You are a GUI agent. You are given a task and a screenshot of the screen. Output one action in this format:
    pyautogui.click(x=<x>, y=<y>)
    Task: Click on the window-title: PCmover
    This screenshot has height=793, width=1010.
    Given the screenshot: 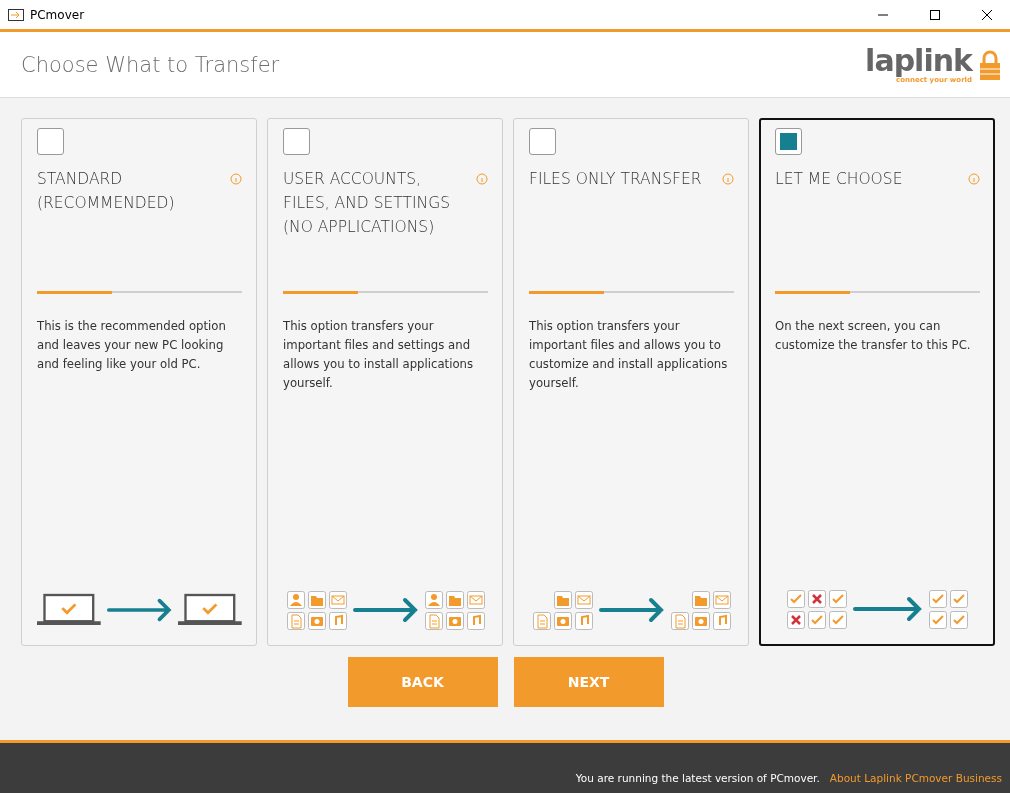 What is the action you would take?
    pyautogui.click(x=58, y=14)
    